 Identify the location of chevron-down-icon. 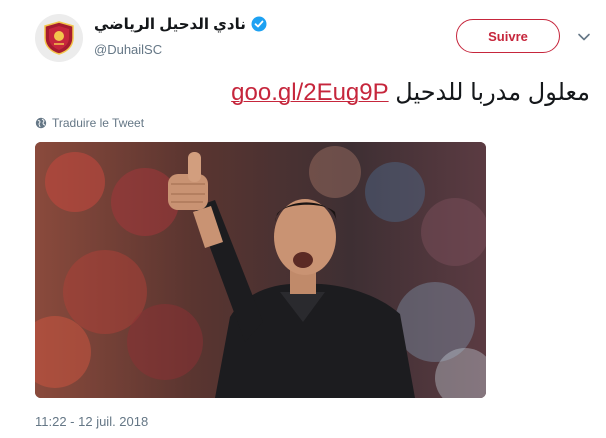
(584, 37).